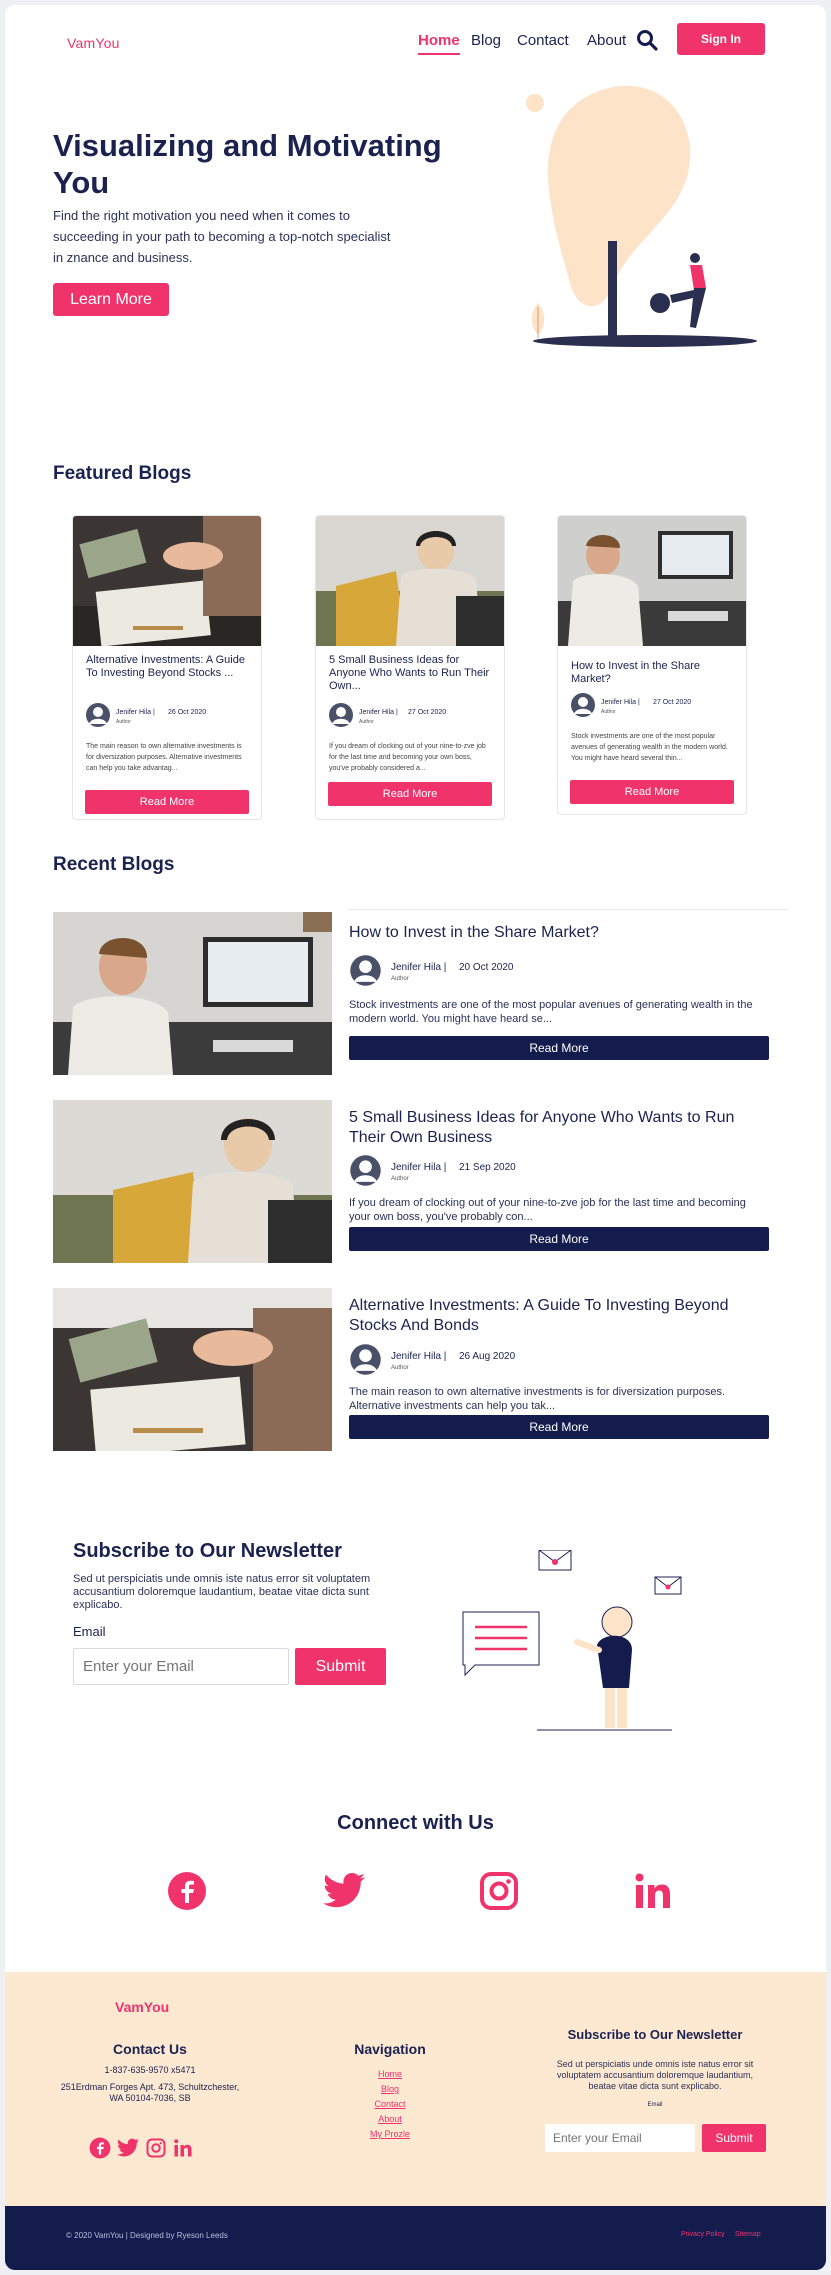 Image resolution: width=831 pixels, height=2275 pixels. What do you see at coordinates (390, 2104) in the screenshot?
I see `footer-nav-contact: Contact` at bounding box center [390, 2104].